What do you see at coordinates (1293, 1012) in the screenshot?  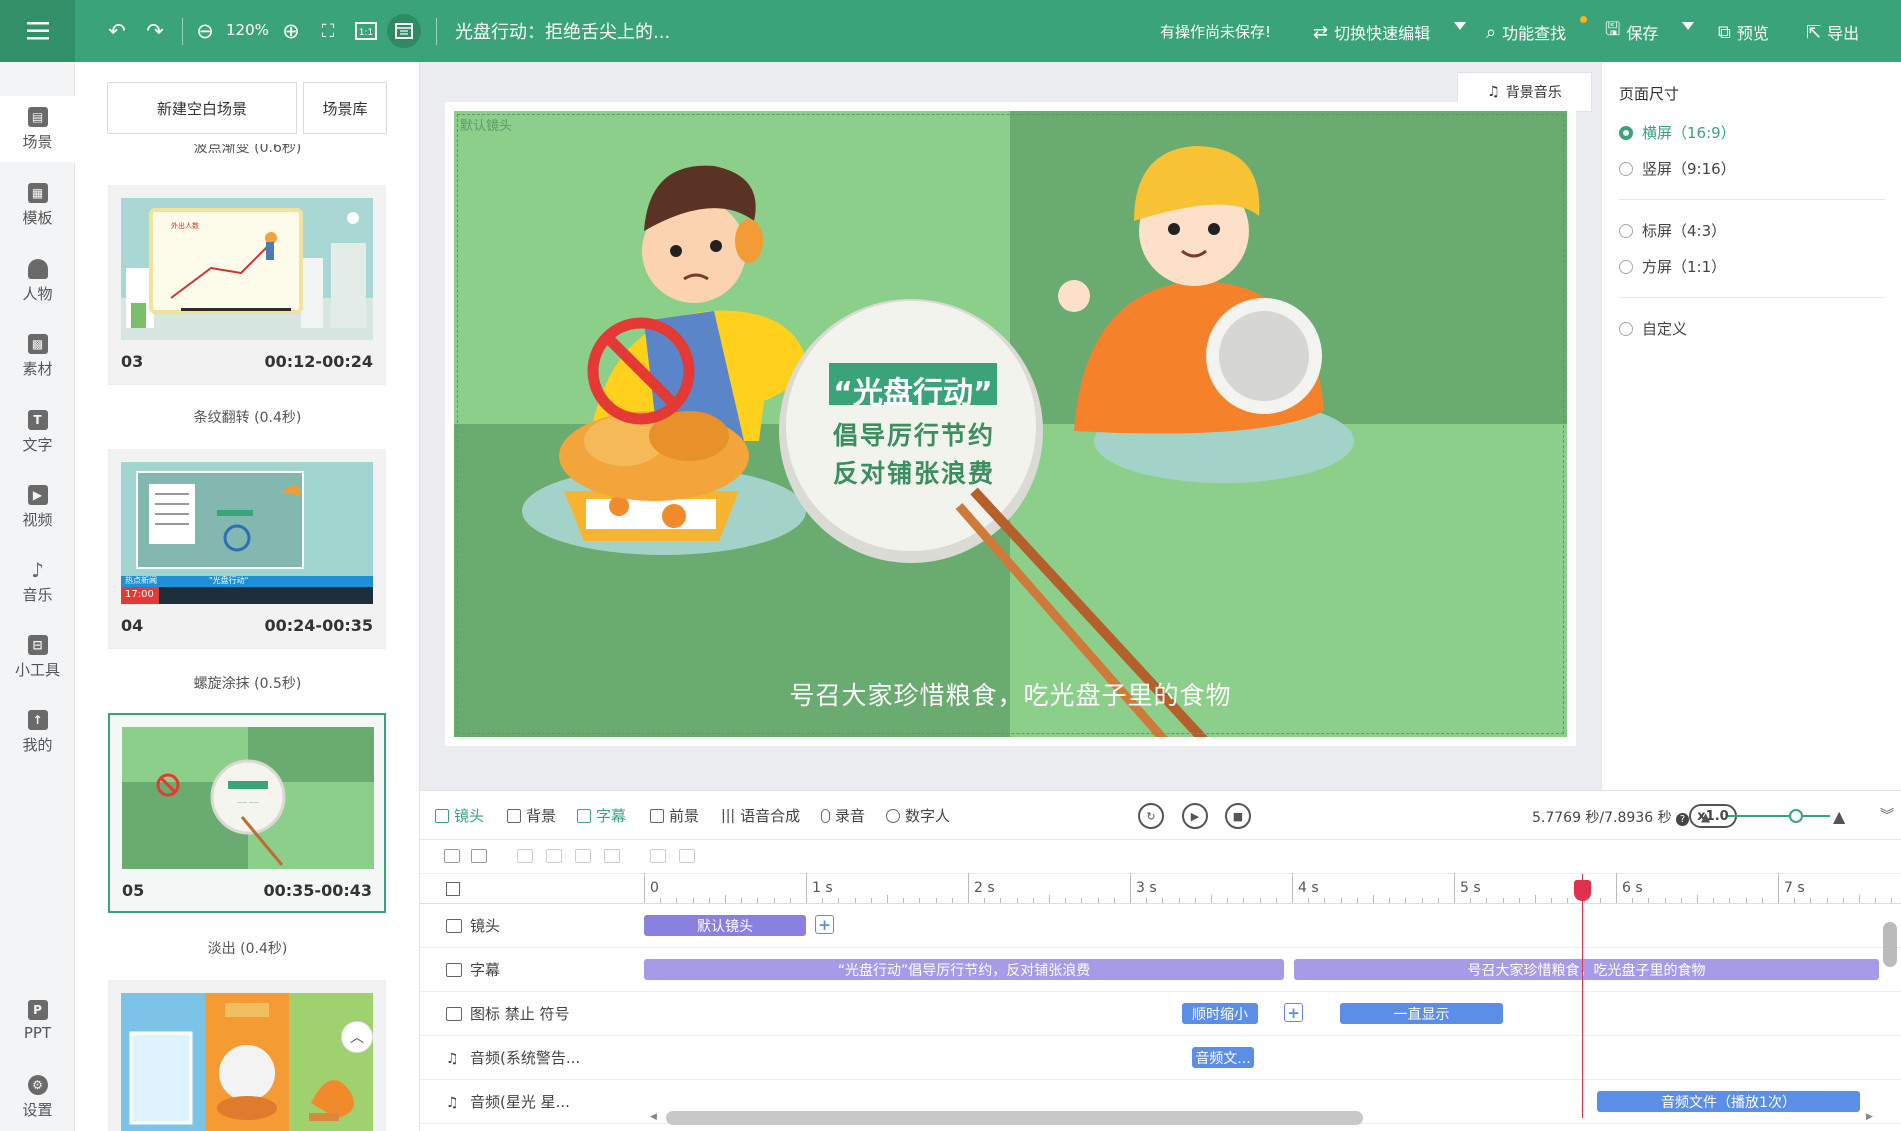 I see `add-effect-button: +` at bounding box center [1293, 1012].